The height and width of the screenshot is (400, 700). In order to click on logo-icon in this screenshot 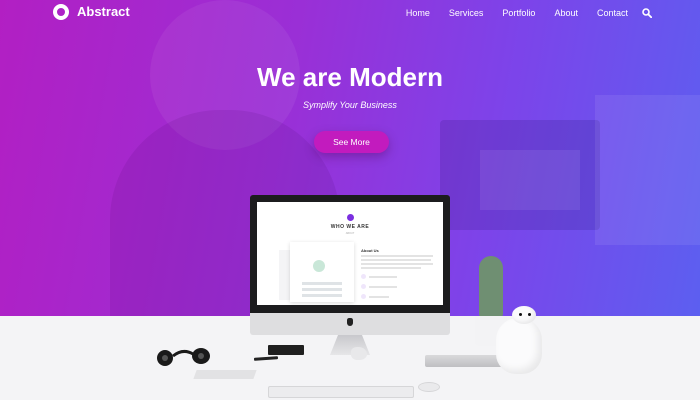, I will do `click(61, 12)`.